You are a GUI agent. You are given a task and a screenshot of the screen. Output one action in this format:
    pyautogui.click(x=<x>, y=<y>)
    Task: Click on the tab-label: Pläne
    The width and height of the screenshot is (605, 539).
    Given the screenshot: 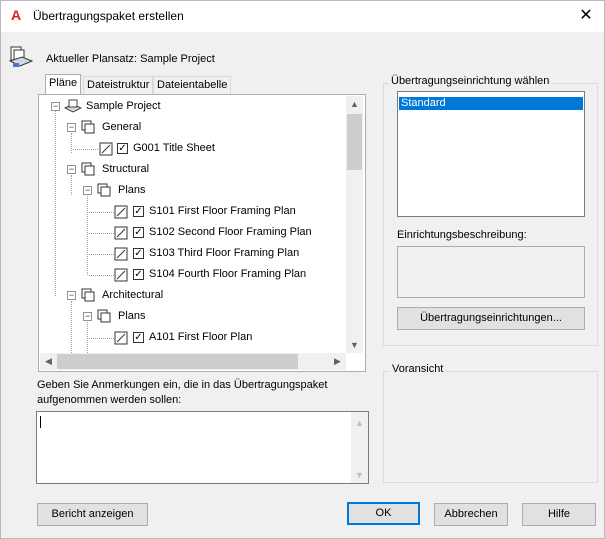 What is the action you would take?
    pyautogui.click(x=63, y=83)
    